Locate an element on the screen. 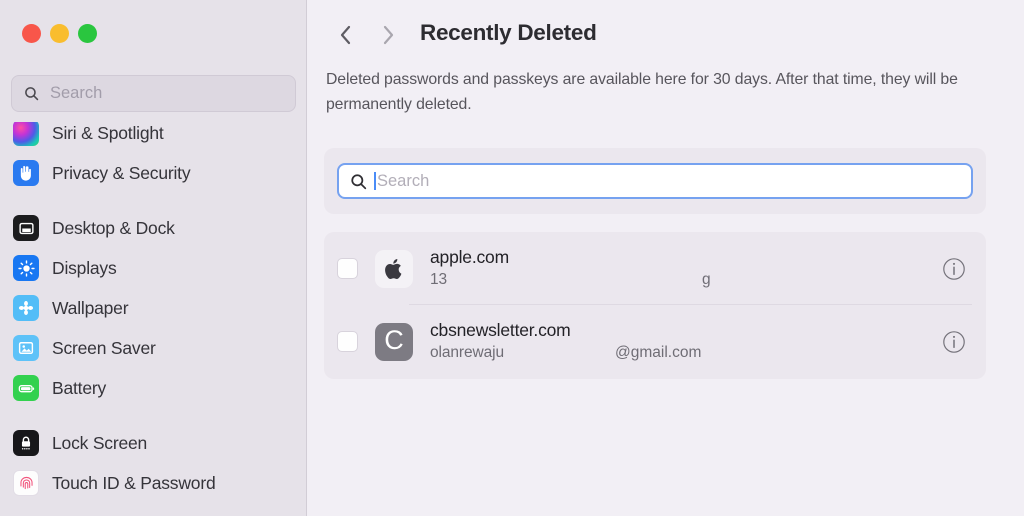 The image size is (1024, 516). sidebar-item-label: Battery is located at coordinates (79, 387).